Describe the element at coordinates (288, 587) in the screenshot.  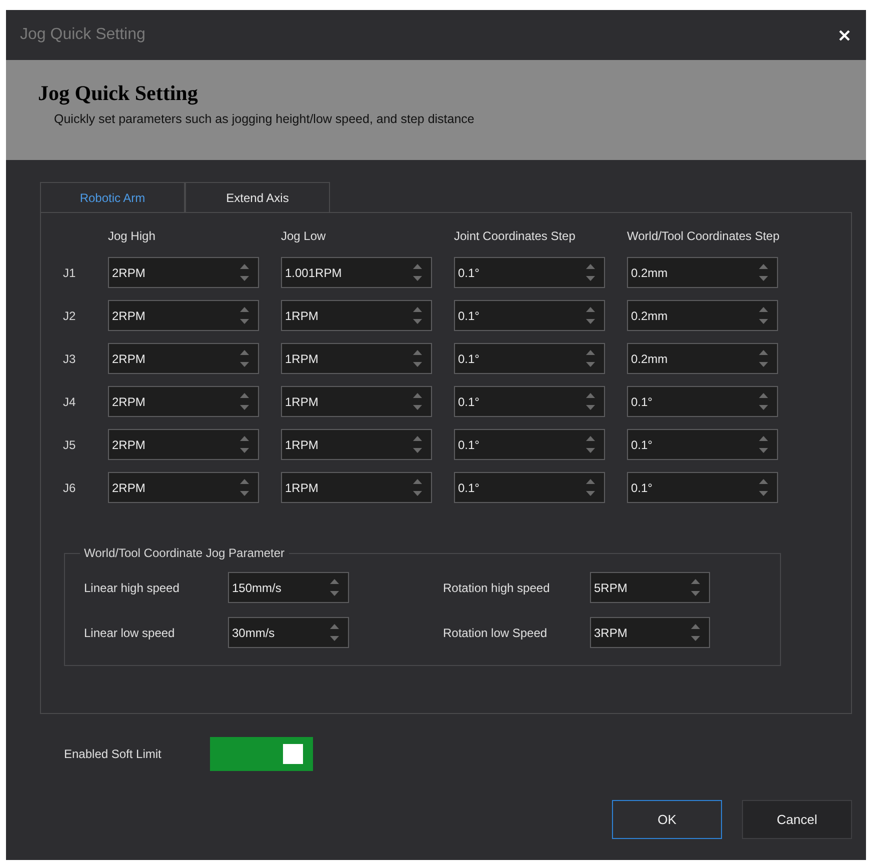
I see `spin-box-field: 150mm/s` at that location.